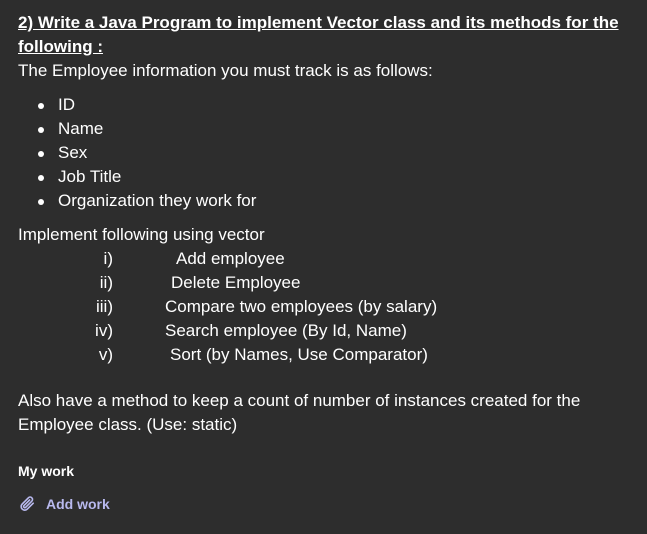  Describe the element at coordinates (105, 354) in the screenshot. I see `task-number: v)` at that location.